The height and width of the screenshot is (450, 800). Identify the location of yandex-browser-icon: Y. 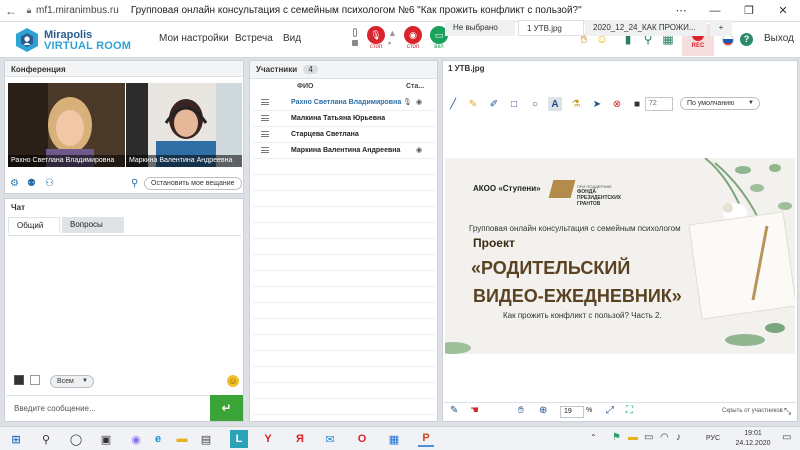
(268, 439).